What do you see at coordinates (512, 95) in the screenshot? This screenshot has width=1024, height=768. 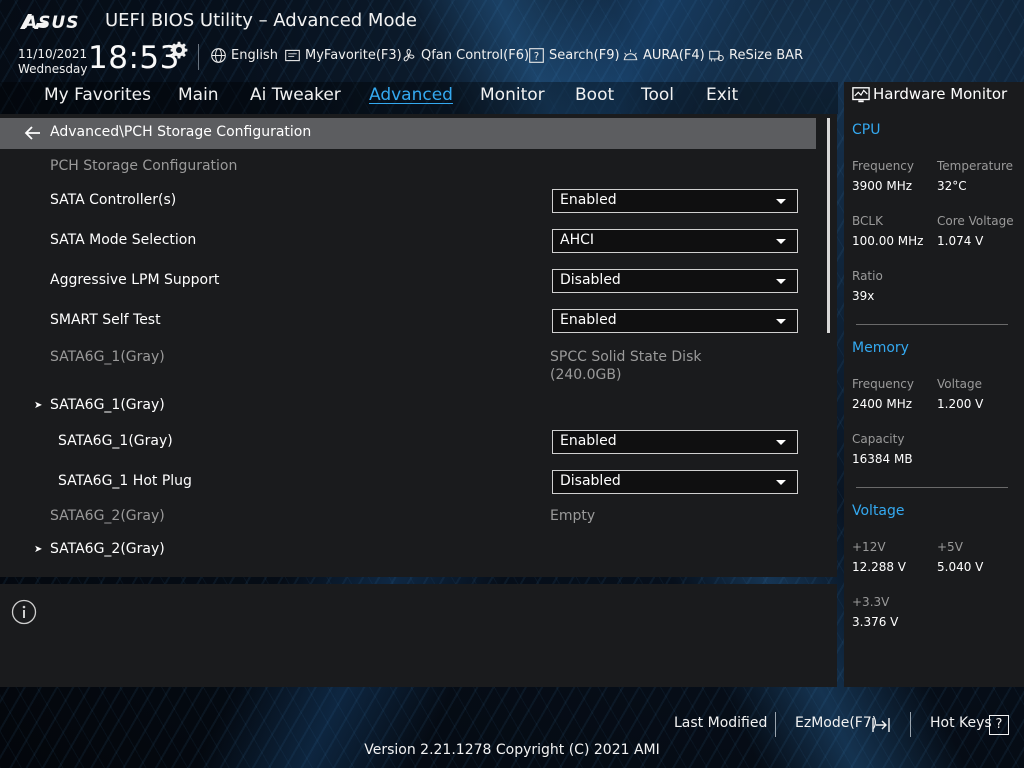 I see `tab-monitor: Monitor` at bounding box center [512, 95].